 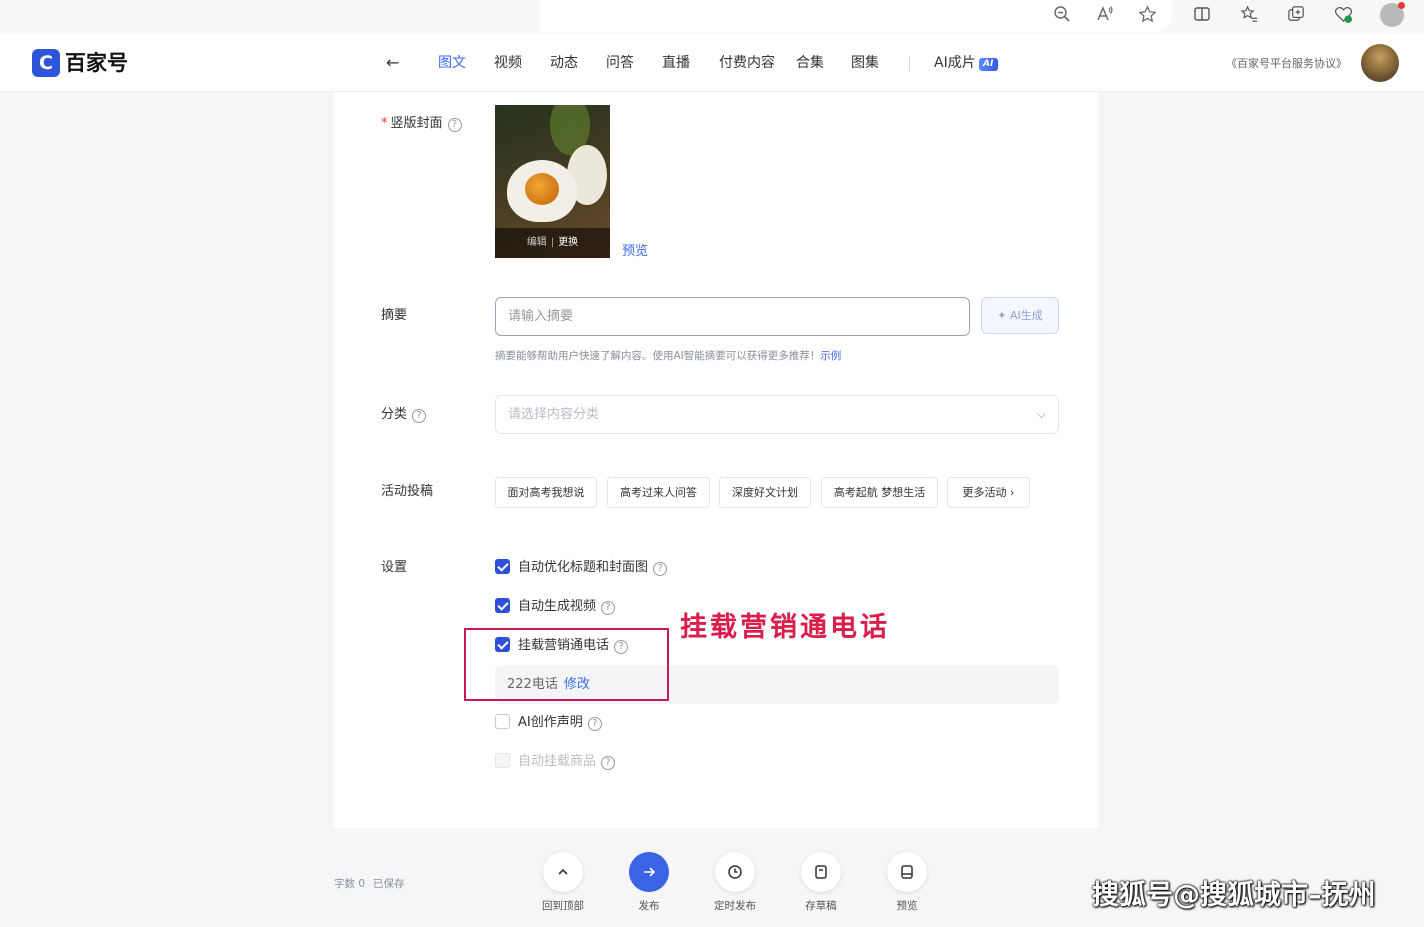 What do you see at coordinates (1392, 14) in the screenshot?
I see `profile-icon` at bounding box center [1392, 14].